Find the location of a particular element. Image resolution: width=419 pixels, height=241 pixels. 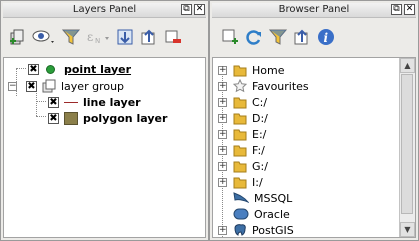

layer-label: layer group is located at coordinates (93, 86).